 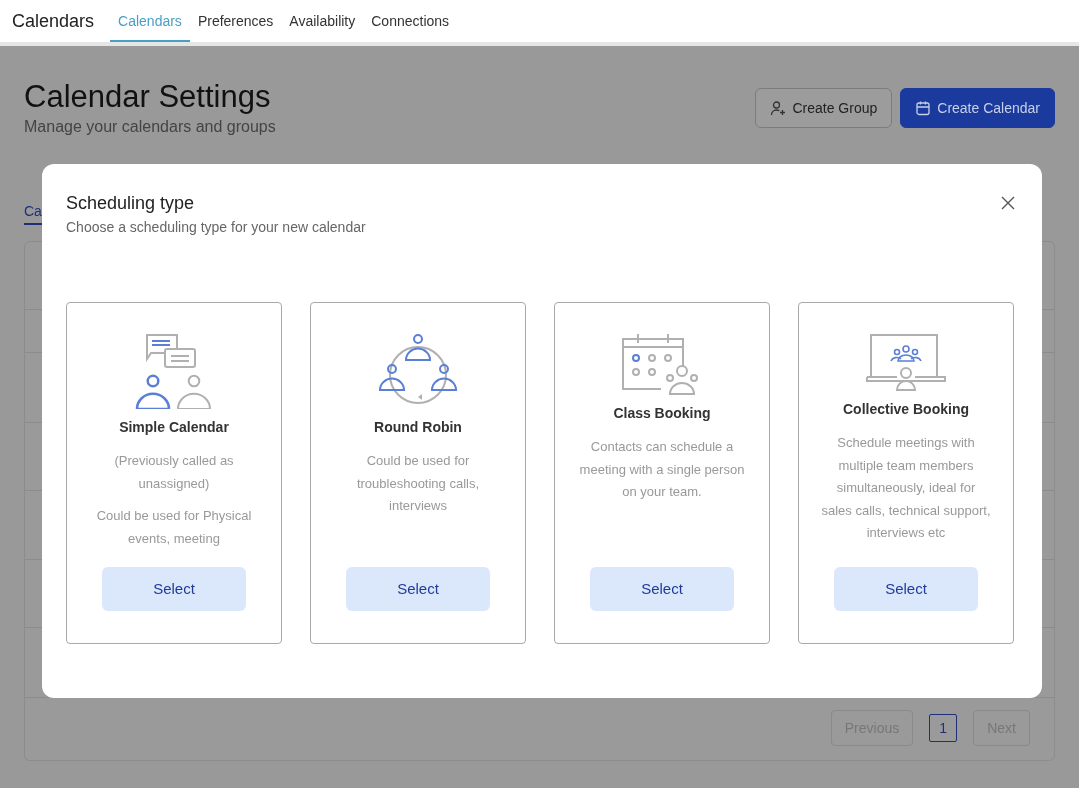 What do you see at coordinates (923, 108) in the screenshot?
I see `calendar-icon` at bounding box center [923, 108].